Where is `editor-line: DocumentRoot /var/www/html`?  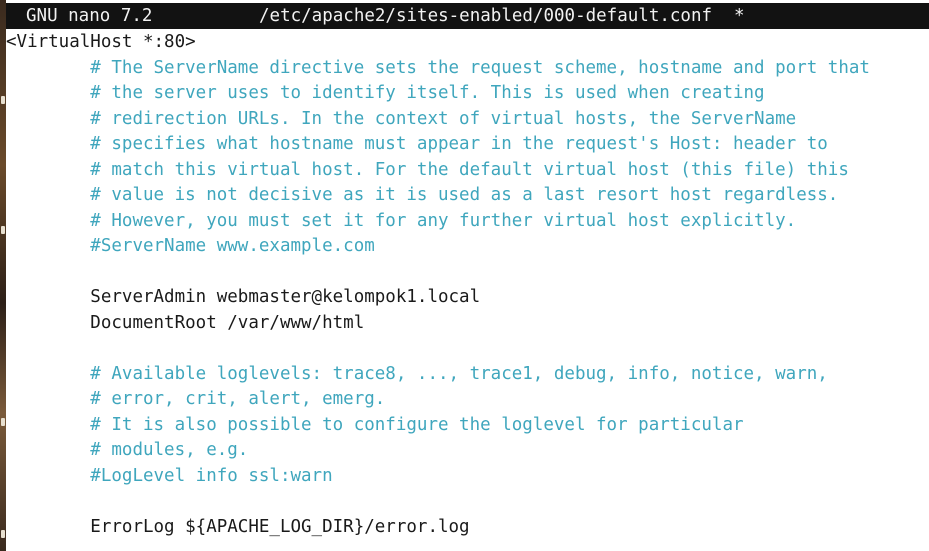
editor-line: DocumentRoot /var/www/html is located at coordinates (467, 324).